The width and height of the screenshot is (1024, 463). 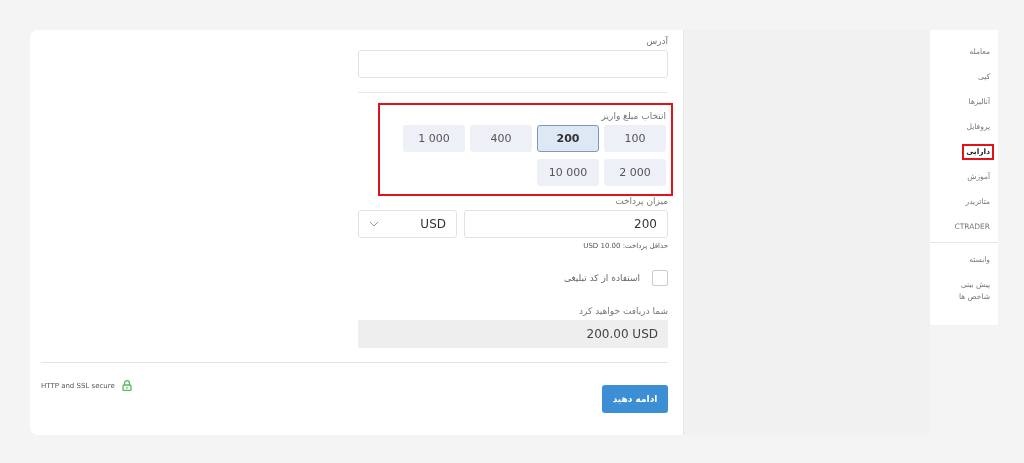 What do you see at coordinates (566, 224) in the screenshot?
I see `amount-field: 200` at bounding box center [566, 224].